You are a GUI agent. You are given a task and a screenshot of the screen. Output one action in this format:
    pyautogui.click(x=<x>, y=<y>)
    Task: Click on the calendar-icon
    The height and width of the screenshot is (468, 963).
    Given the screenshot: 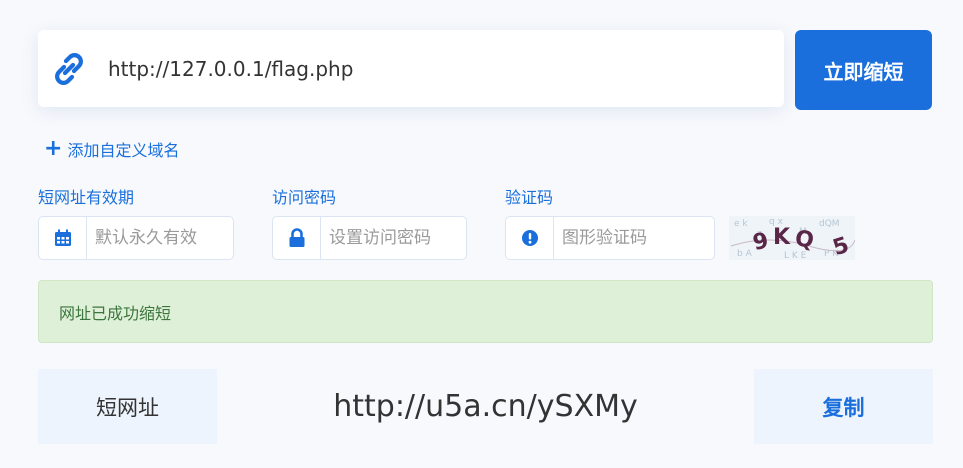 What is the action you would take?
    pyautogui.click(x=63, y=238)
    